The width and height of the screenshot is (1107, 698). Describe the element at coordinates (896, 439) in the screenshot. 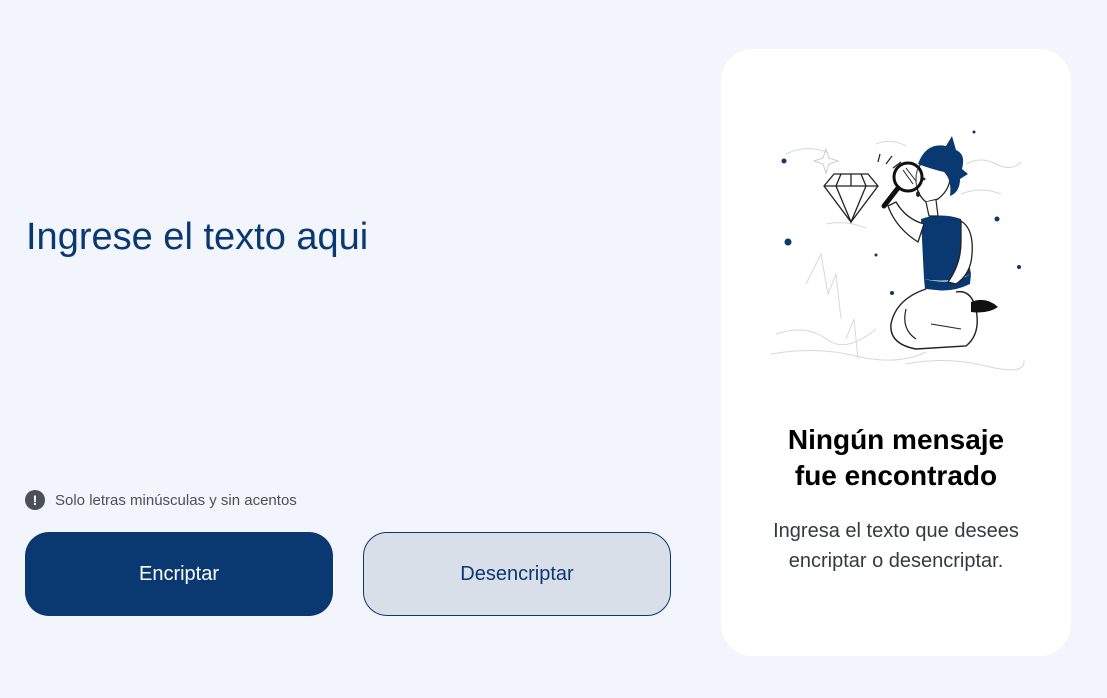

I see `panel-title-line1: Ningún mensaje` at that location.